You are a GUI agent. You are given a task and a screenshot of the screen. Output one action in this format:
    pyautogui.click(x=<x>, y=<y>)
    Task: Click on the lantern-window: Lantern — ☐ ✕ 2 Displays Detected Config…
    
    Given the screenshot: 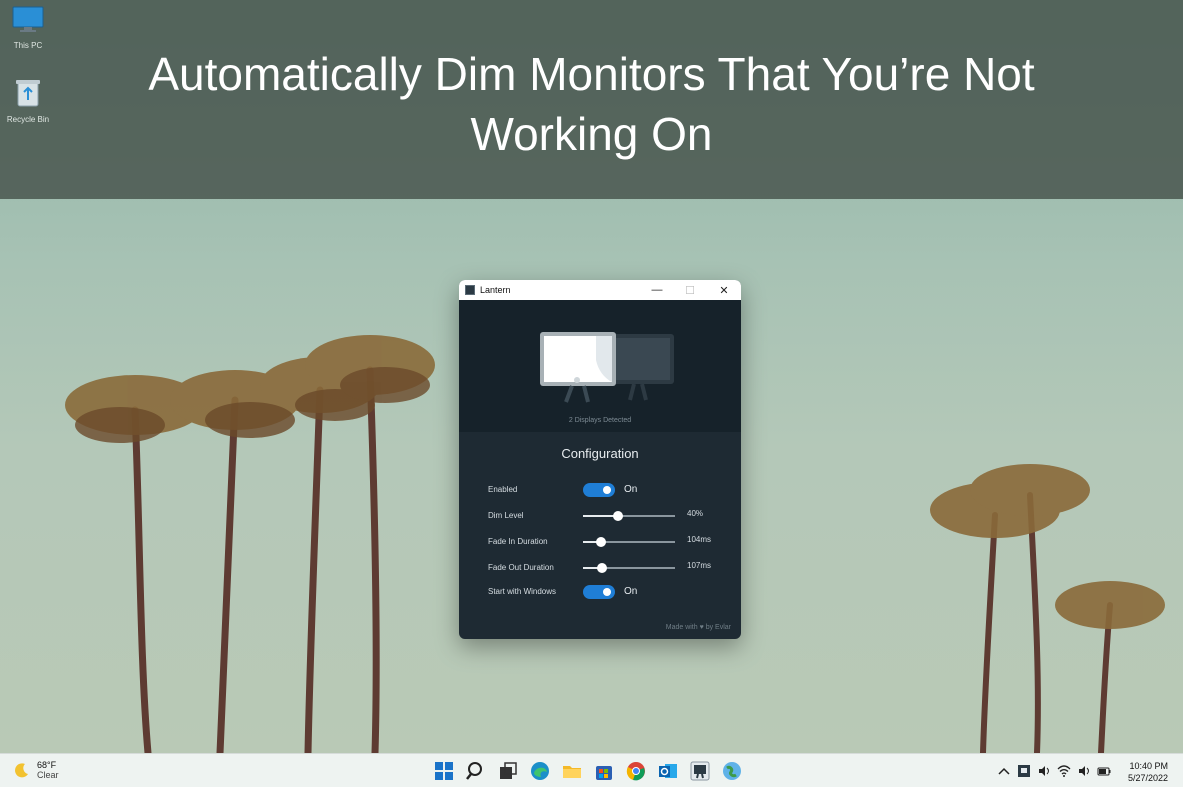 What is the action you would take?
    pyautogui.click(x=600, y=459)
    